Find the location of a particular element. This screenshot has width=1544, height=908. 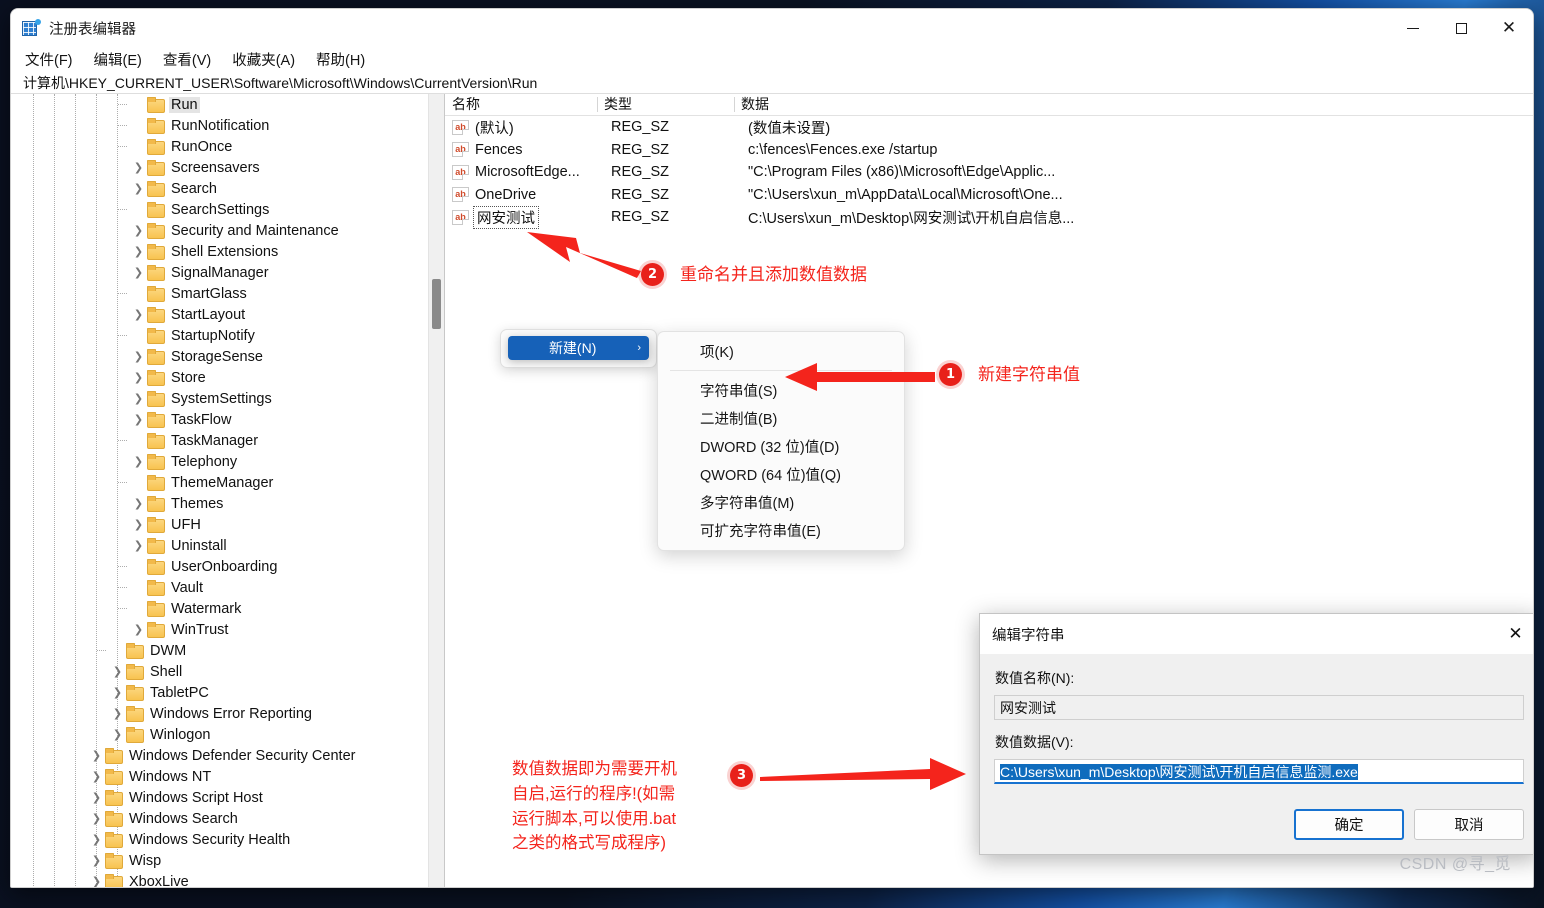

tree-item-winlogon: ❯ Winlogon is located at coordinates (219, 734).